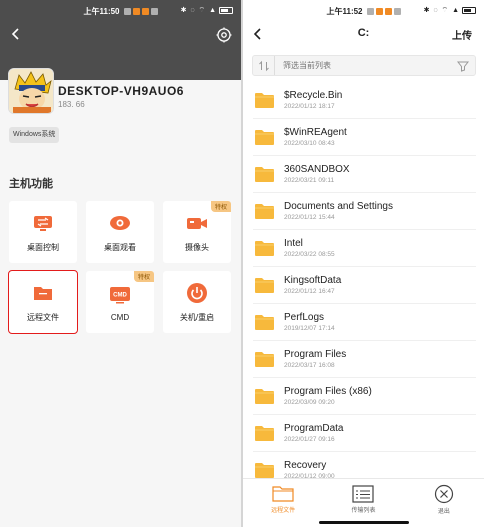 The height and width of the screenshot is (527, 484). What do you see at coordinates (43, 317) in the screenshot?
I see `feature-label: 远程文件` at bounding box center [43, 317].